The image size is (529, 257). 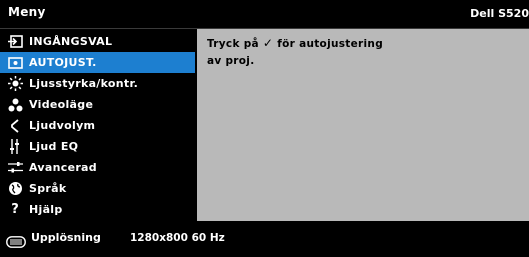 What do you see at coordinates (15, 63) in the screenshot?
I see `auto-adjust-icon` at bounding box center [15, 63].